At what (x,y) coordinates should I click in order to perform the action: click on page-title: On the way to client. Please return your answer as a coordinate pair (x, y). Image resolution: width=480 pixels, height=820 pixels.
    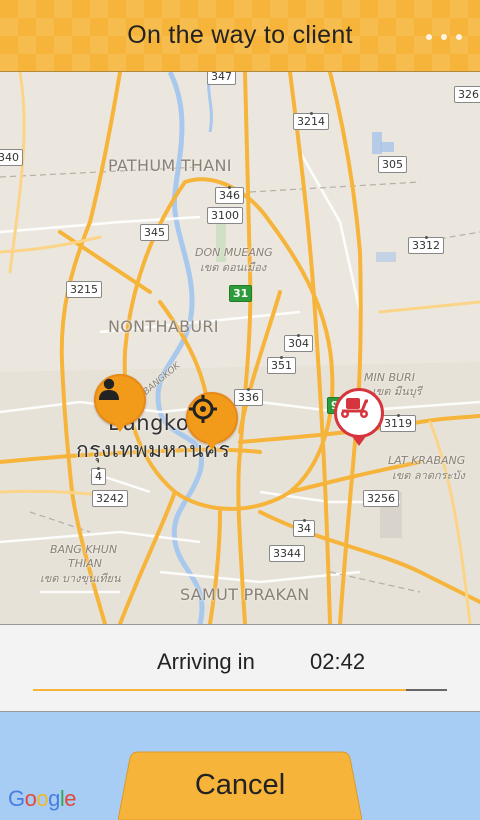
    Looking at the image, I should click on (240, 35).